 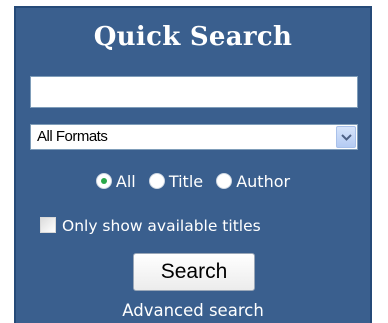 What do you see at coordinates (103, 181) in the screenshot?
I see `radio-button-all` at bounding box center [103, 181].